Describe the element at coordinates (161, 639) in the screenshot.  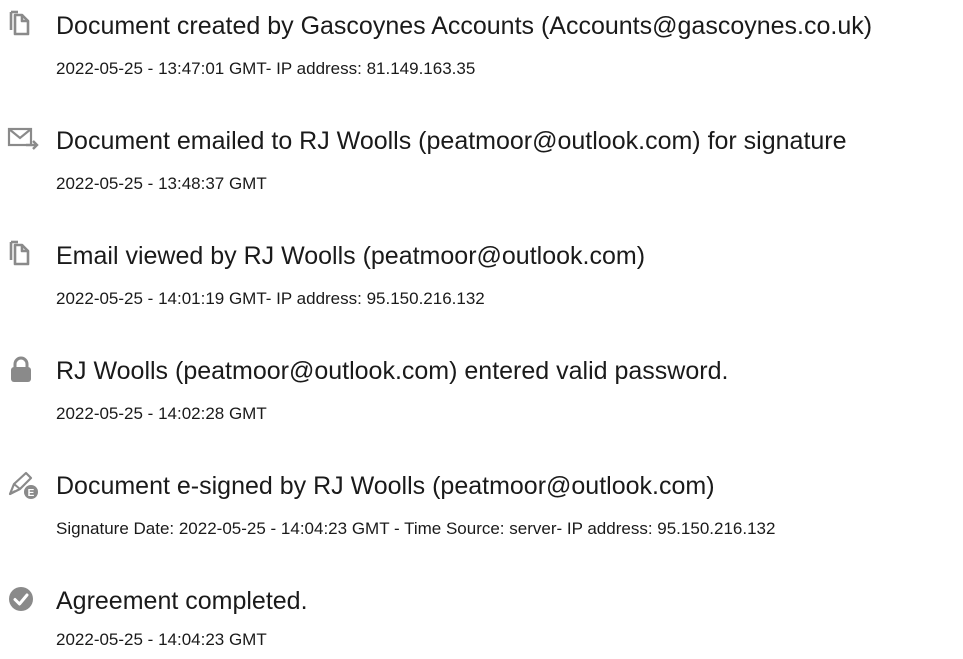
I see `event-detail: 2022-05-25 - 14:04:23 GMT` at that location.